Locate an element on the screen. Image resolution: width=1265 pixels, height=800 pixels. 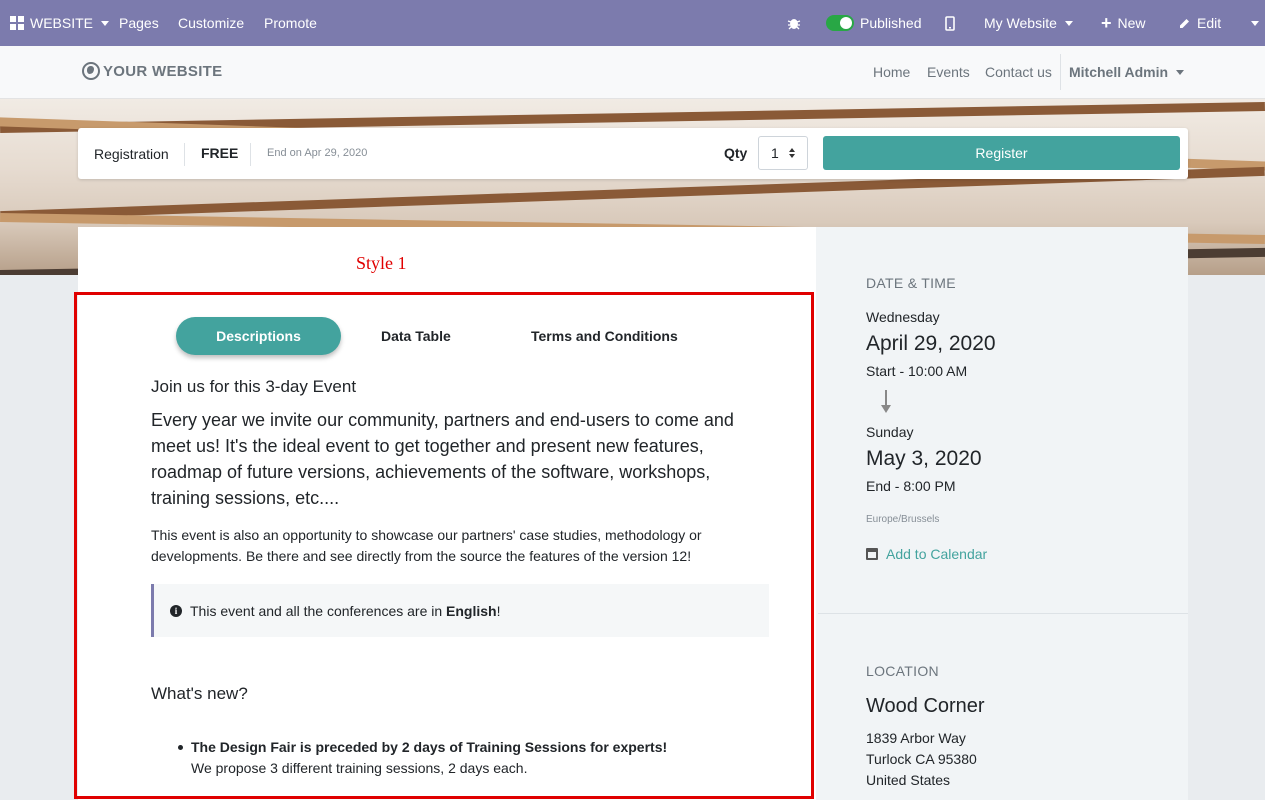
info-icon: i is located at coordinates (176, 610).